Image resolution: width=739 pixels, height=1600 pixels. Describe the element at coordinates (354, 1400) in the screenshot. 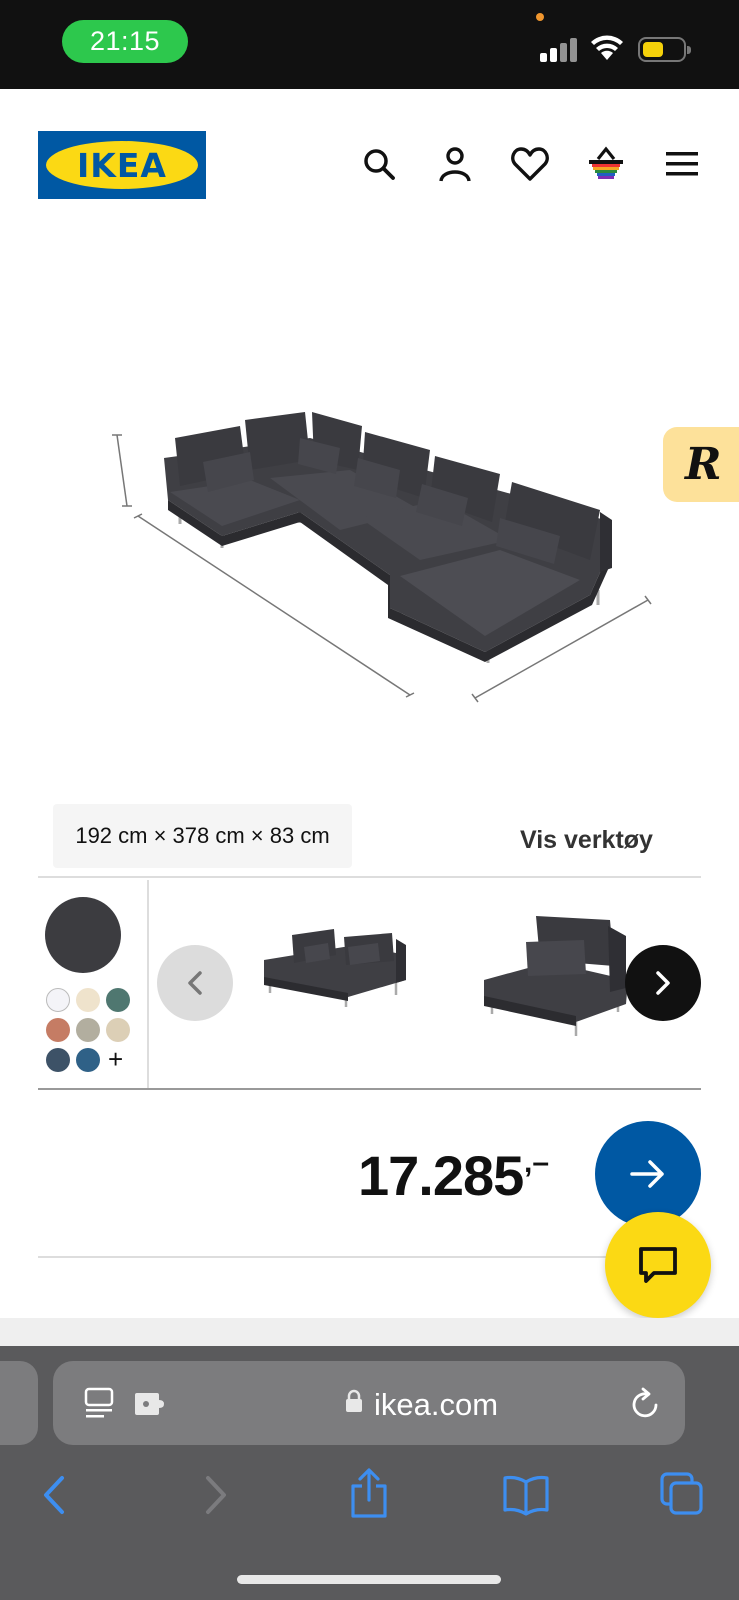

I see `lock-icon` at that location.